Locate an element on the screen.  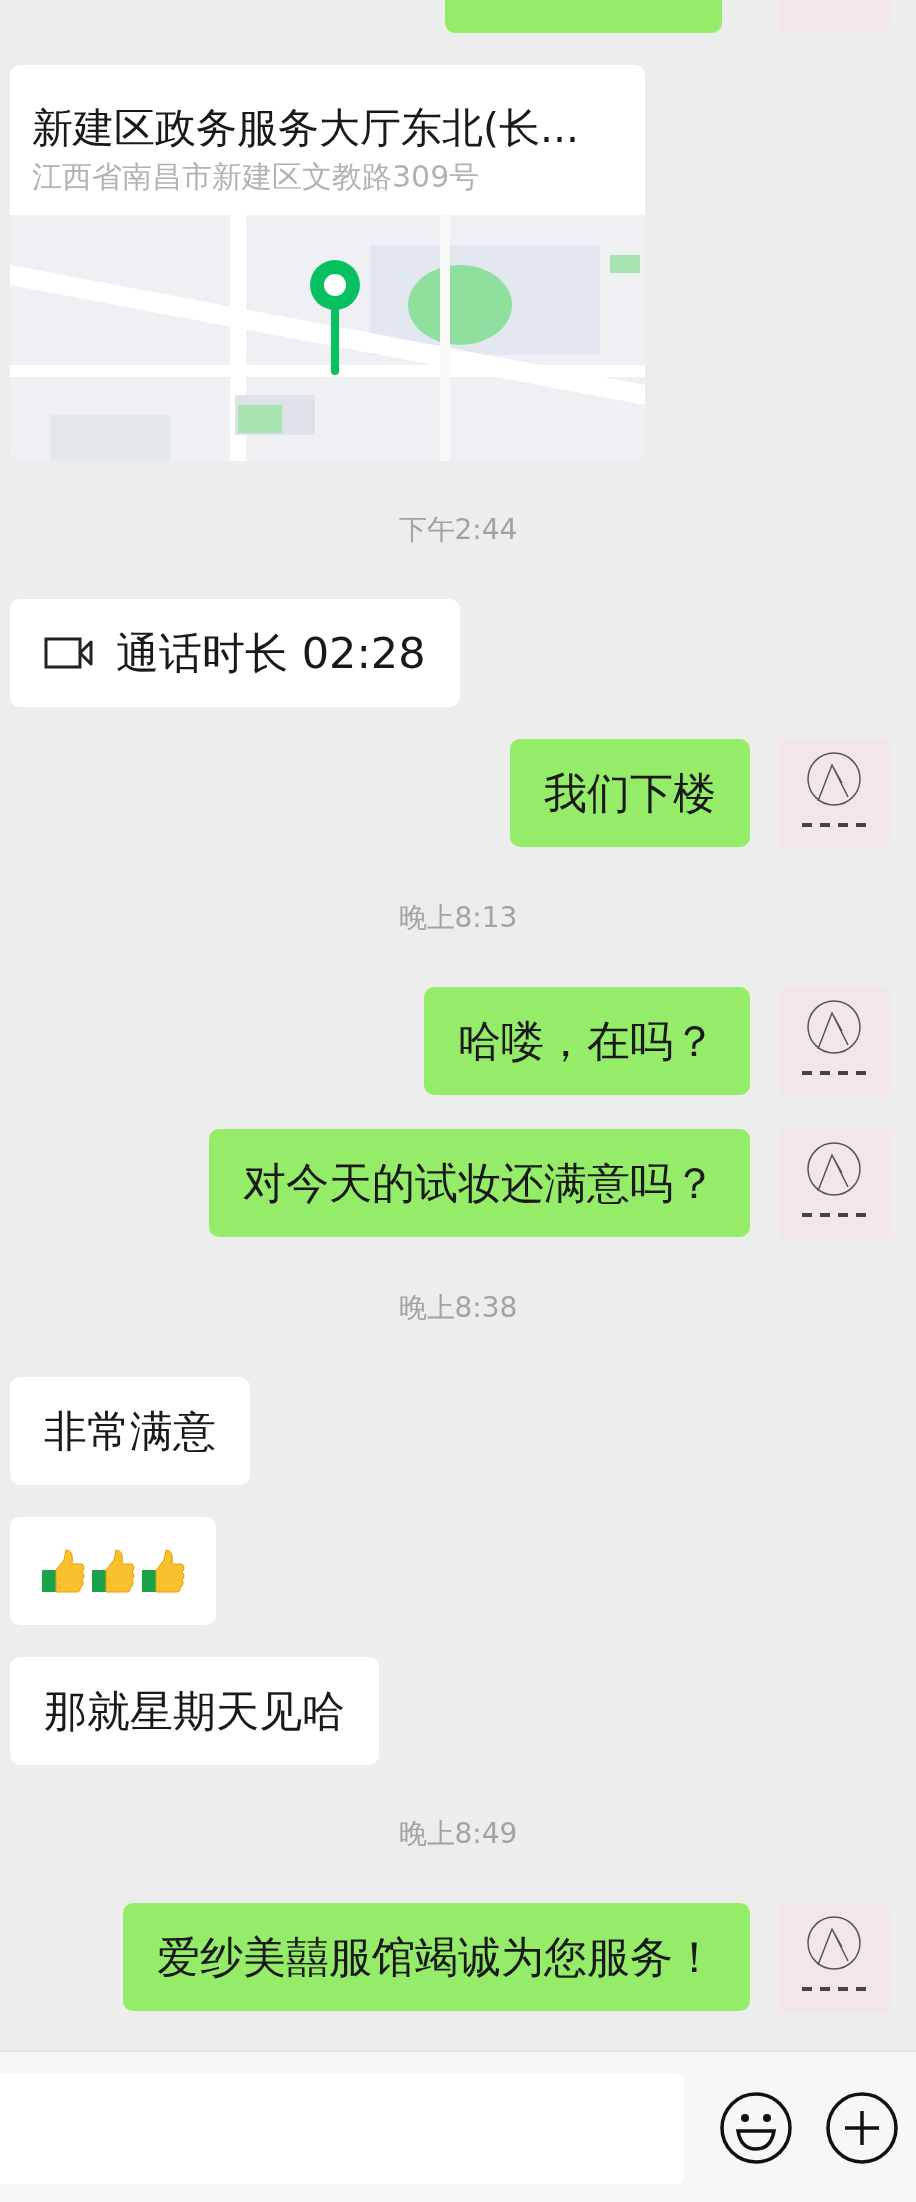
emoji-button is located at coordinates (756, 2128).